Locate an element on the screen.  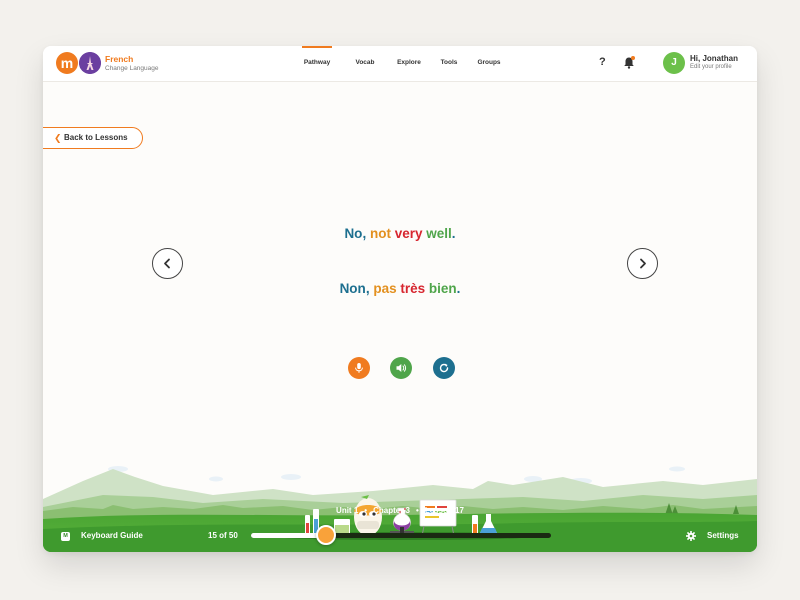
help-icon: ? is located at coordinates (602, 62).